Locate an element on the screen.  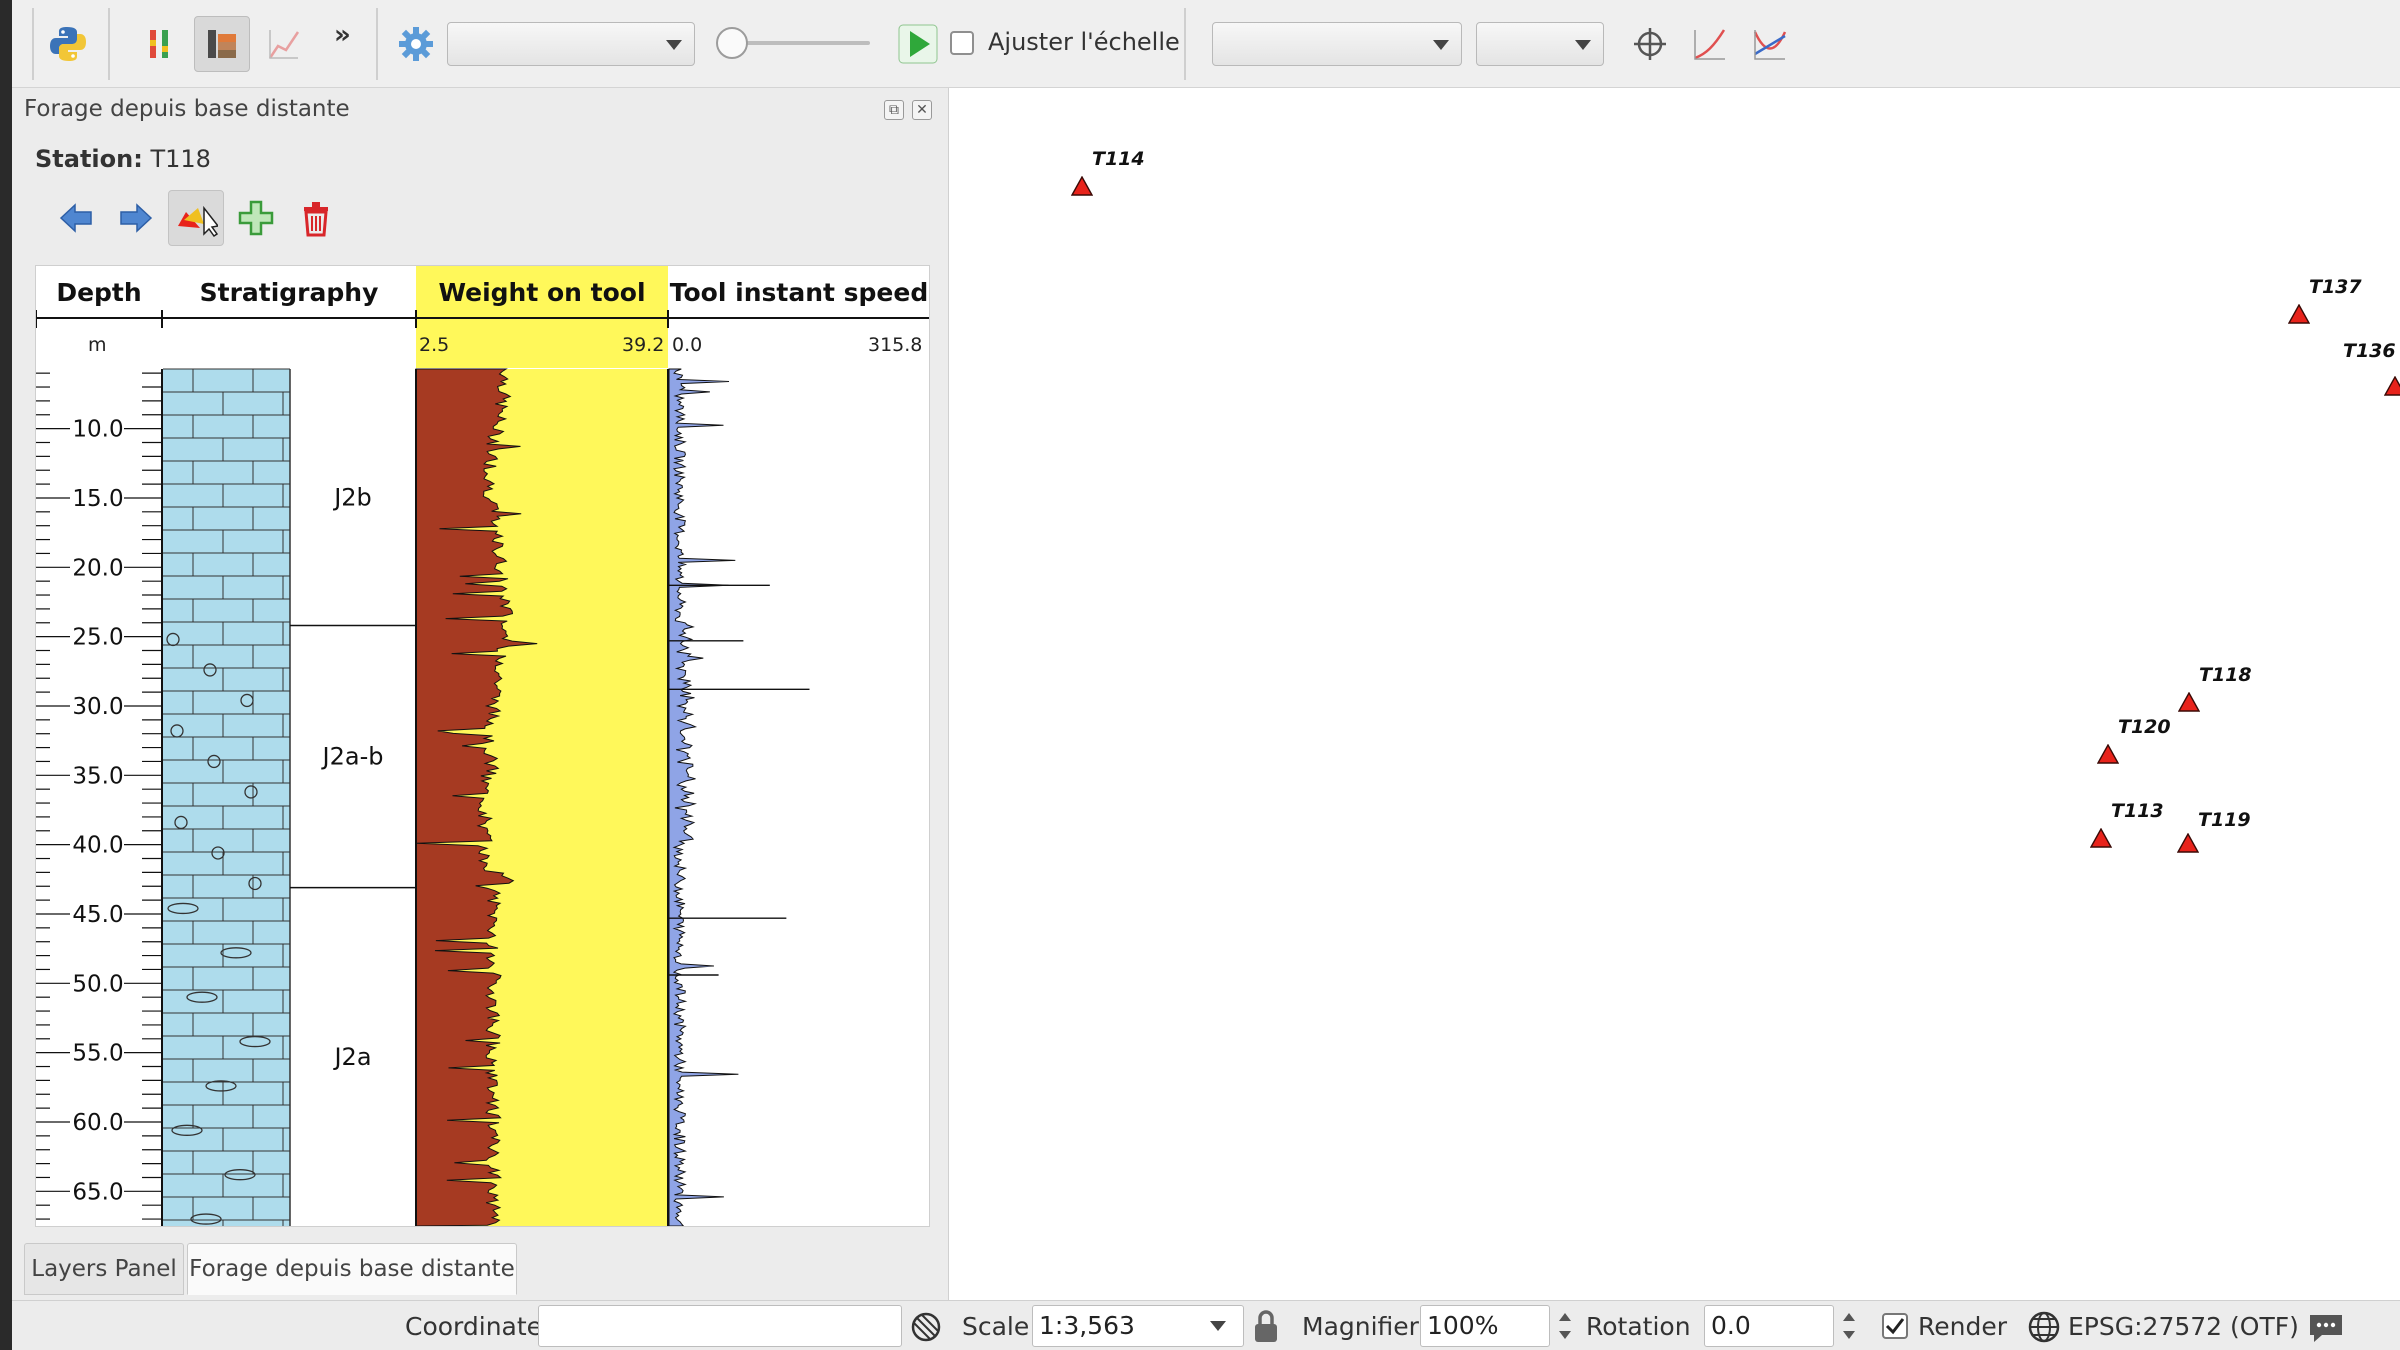
rotation-label: Rotation is located at coordinates (1638, 1326).